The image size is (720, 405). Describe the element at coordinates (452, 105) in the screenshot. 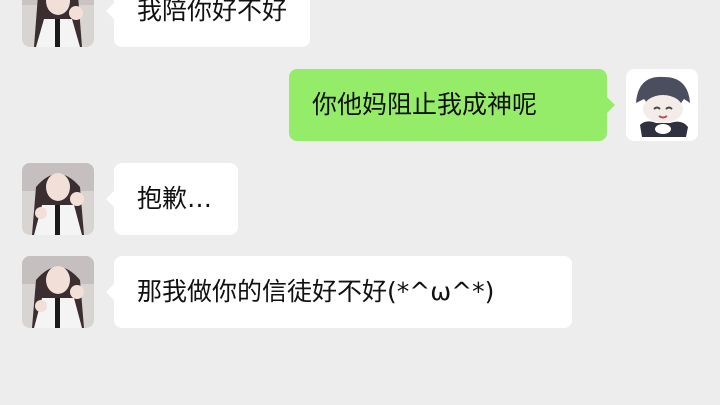

I see `message-bubble-outgoing: 你他妈阻止我成神呢` at that location.